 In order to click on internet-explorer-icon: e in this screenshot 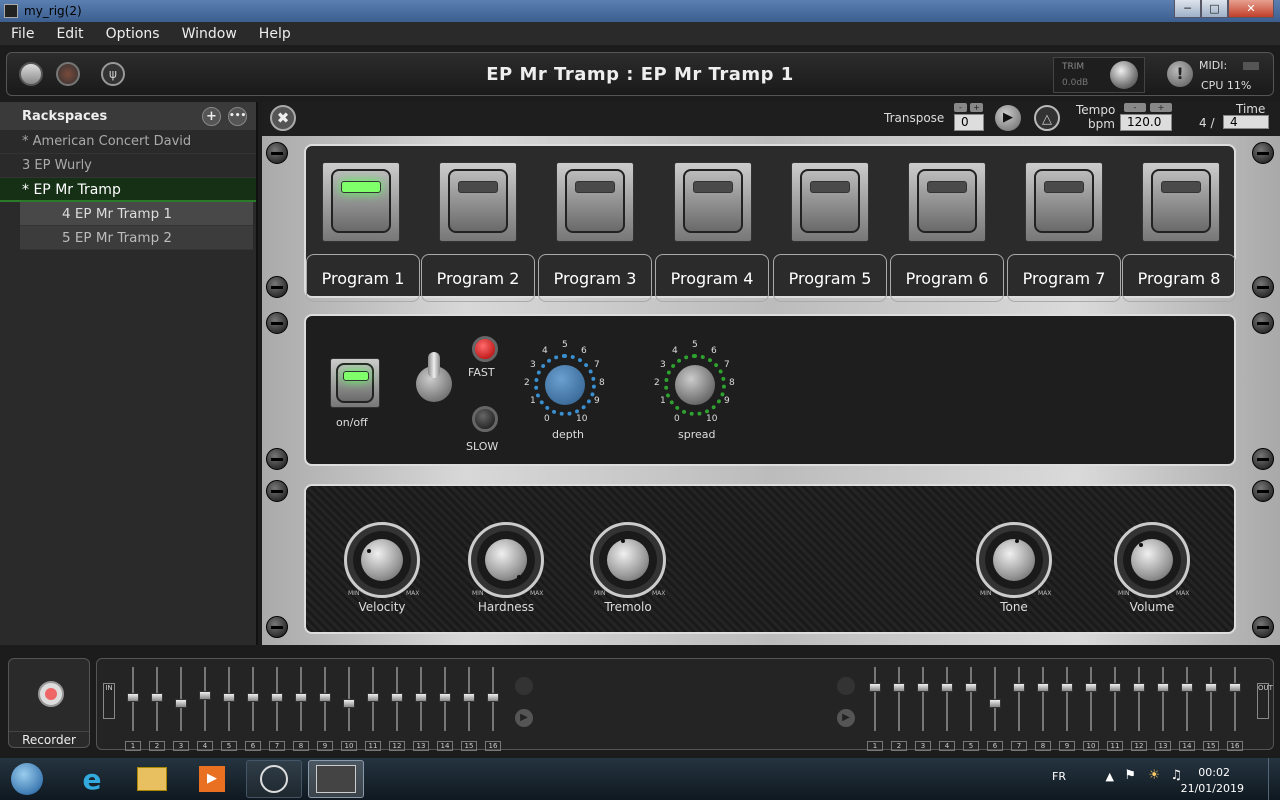, I will do `click(92, 779)`.